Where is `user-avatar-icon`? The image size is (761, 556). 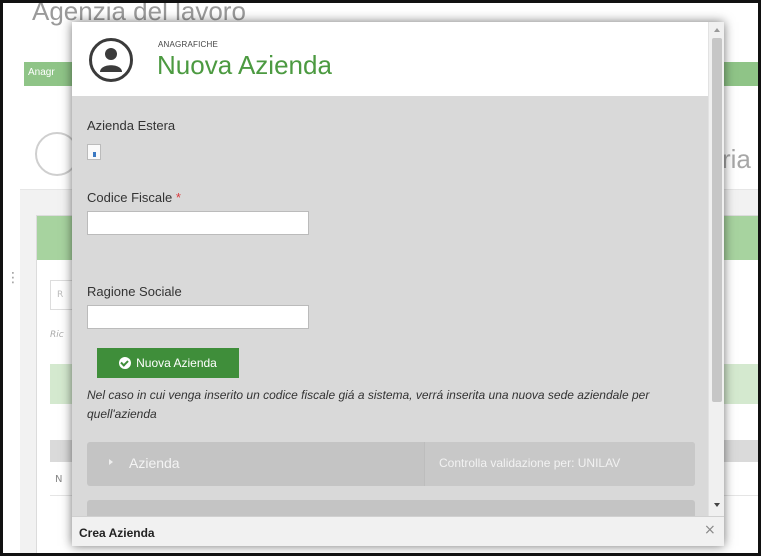 user-avatar-icon is located at coordinates (111, 60).